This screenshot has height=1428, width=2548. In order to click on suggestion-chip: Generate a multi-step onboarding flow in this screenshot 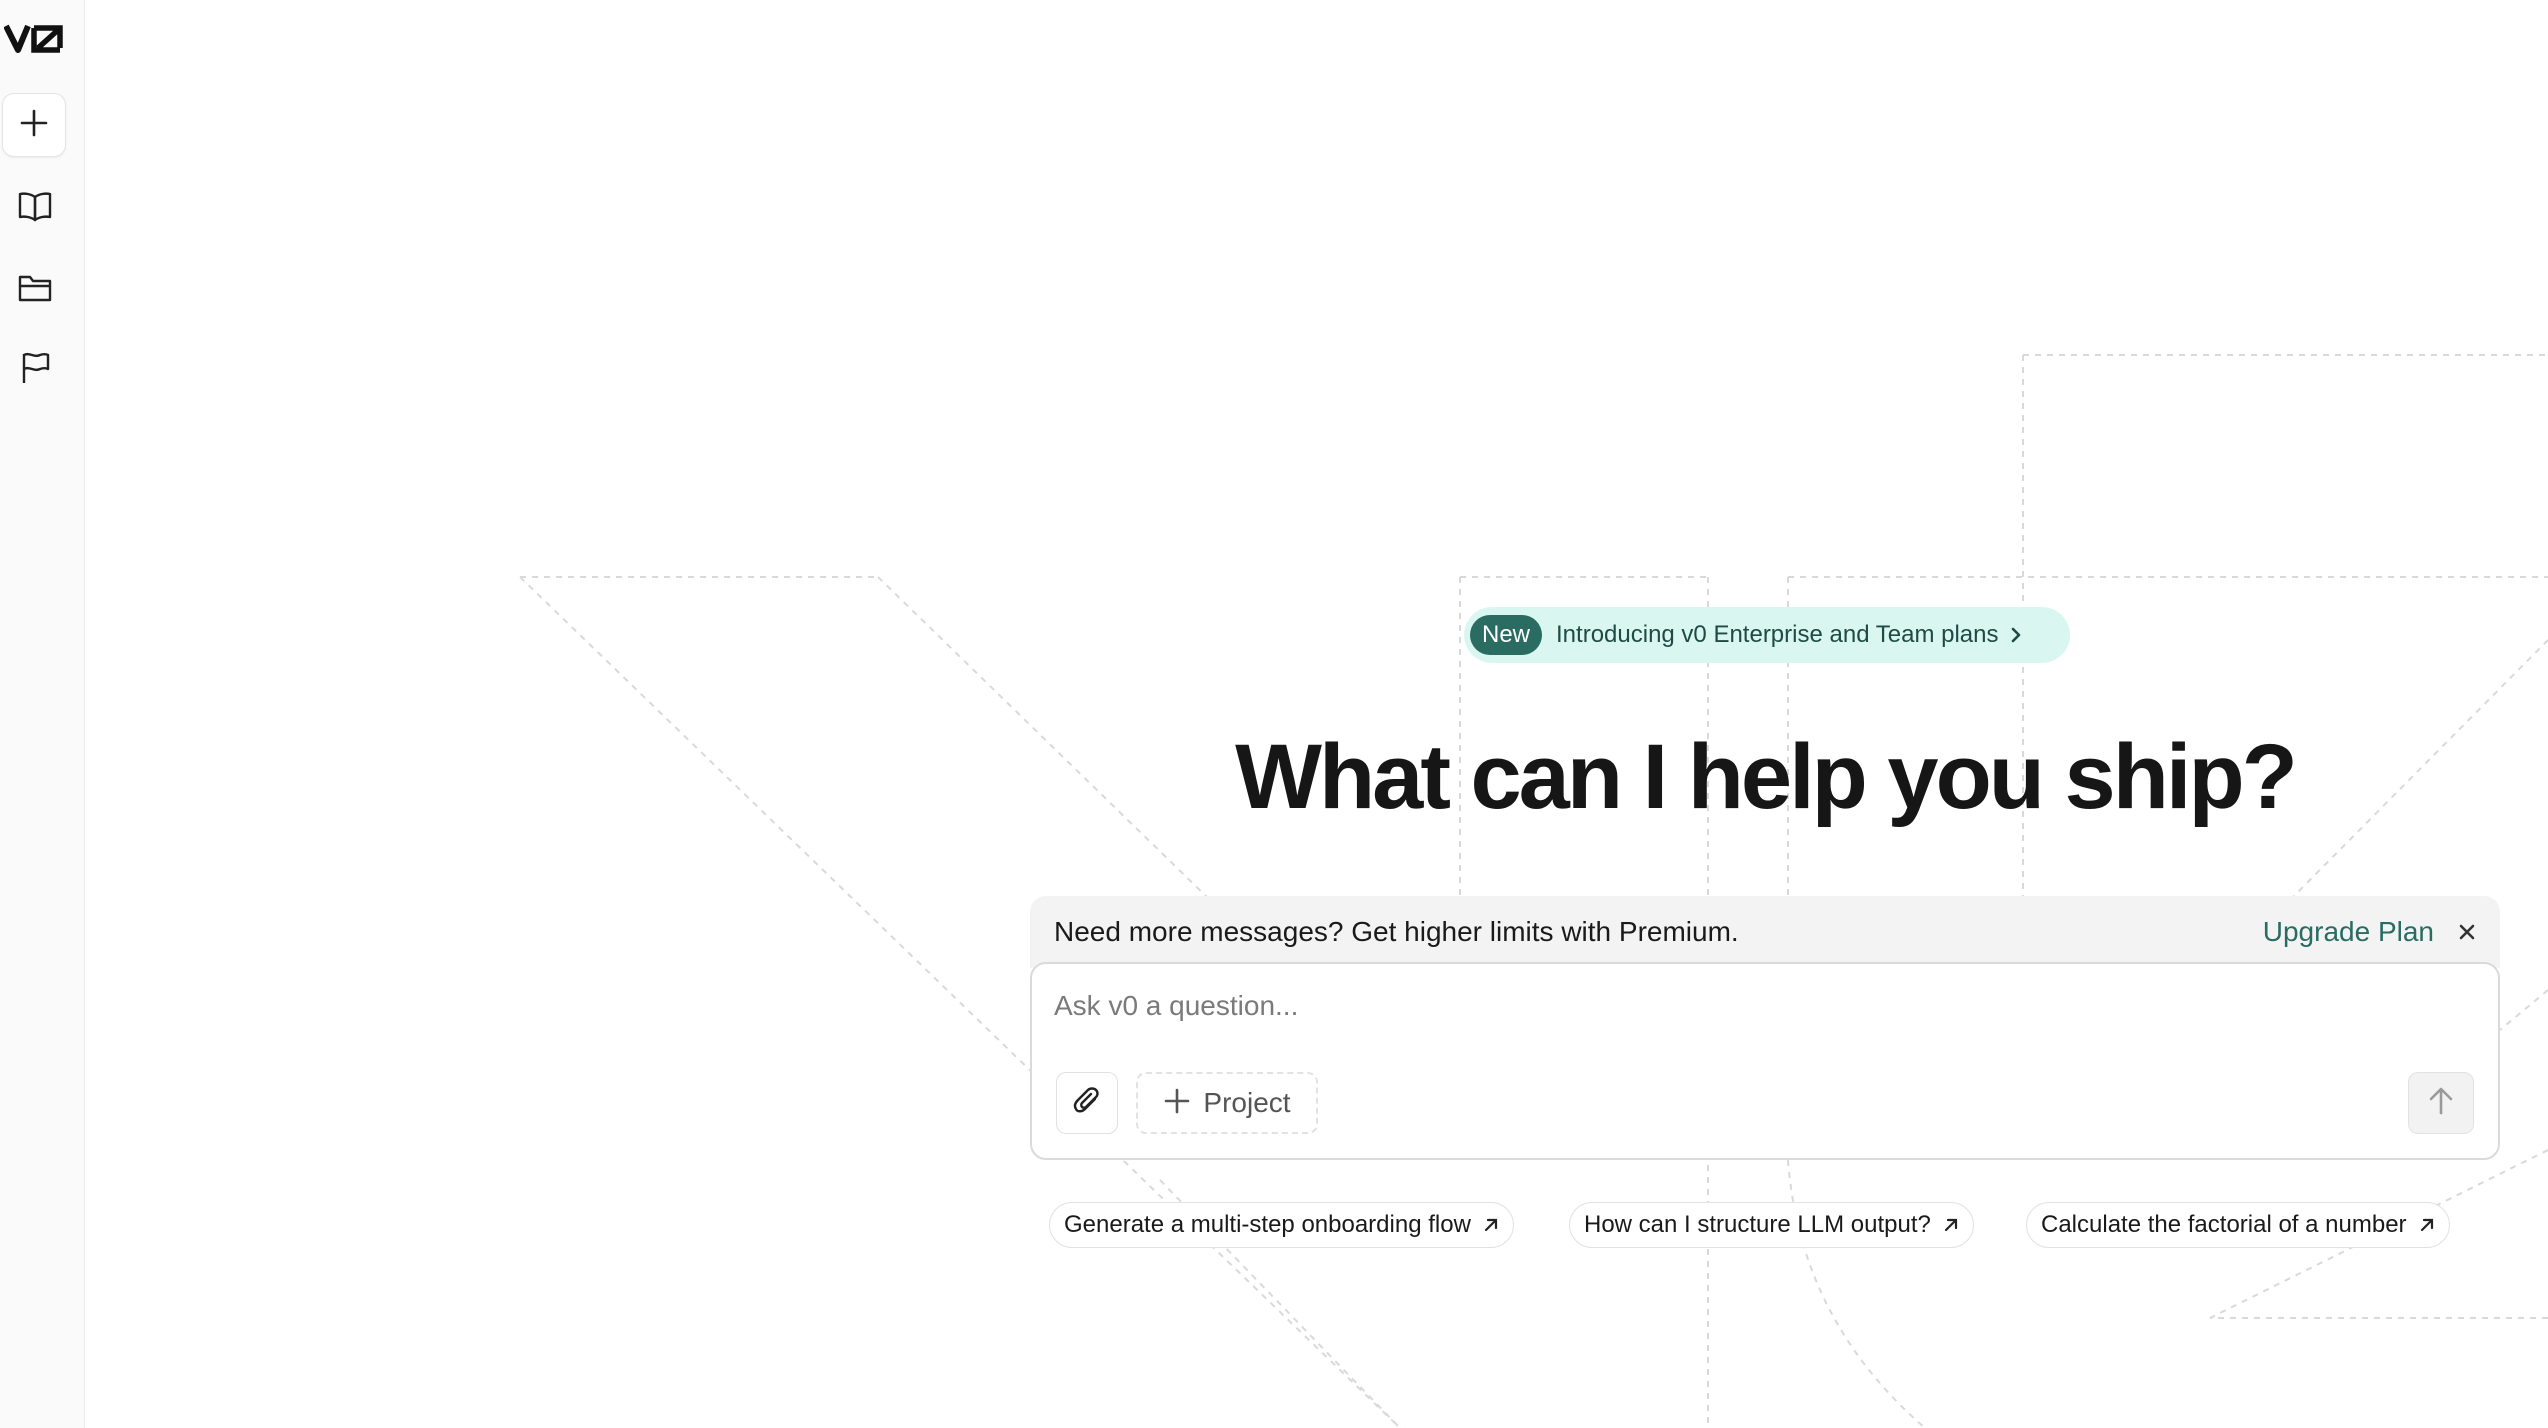, I will do `click(1281, 1225)`.